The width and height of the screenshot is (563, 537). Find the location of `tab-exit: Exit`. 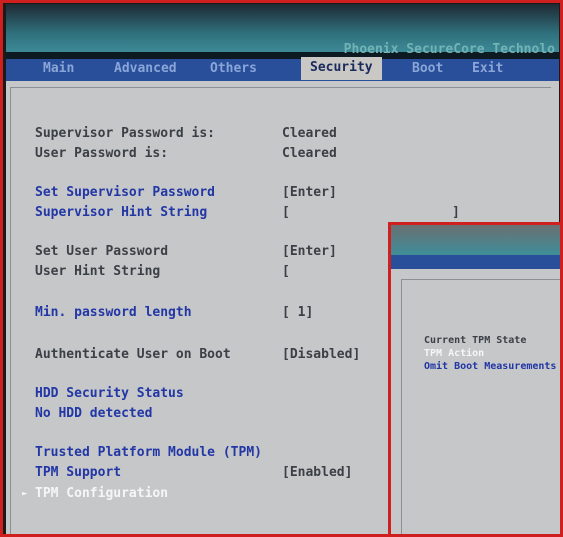

tab-exit: Exit is located at coordinates (487, 68).